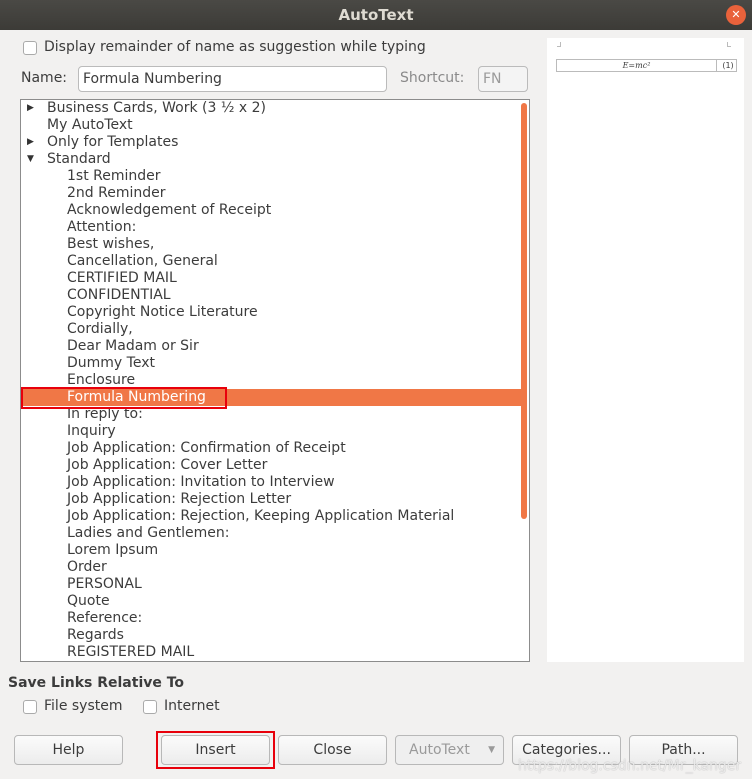  Describe the element at coordinates (271, 346) in the screenshot. I see `tree-item: Dear Madam or Sir` at that location.